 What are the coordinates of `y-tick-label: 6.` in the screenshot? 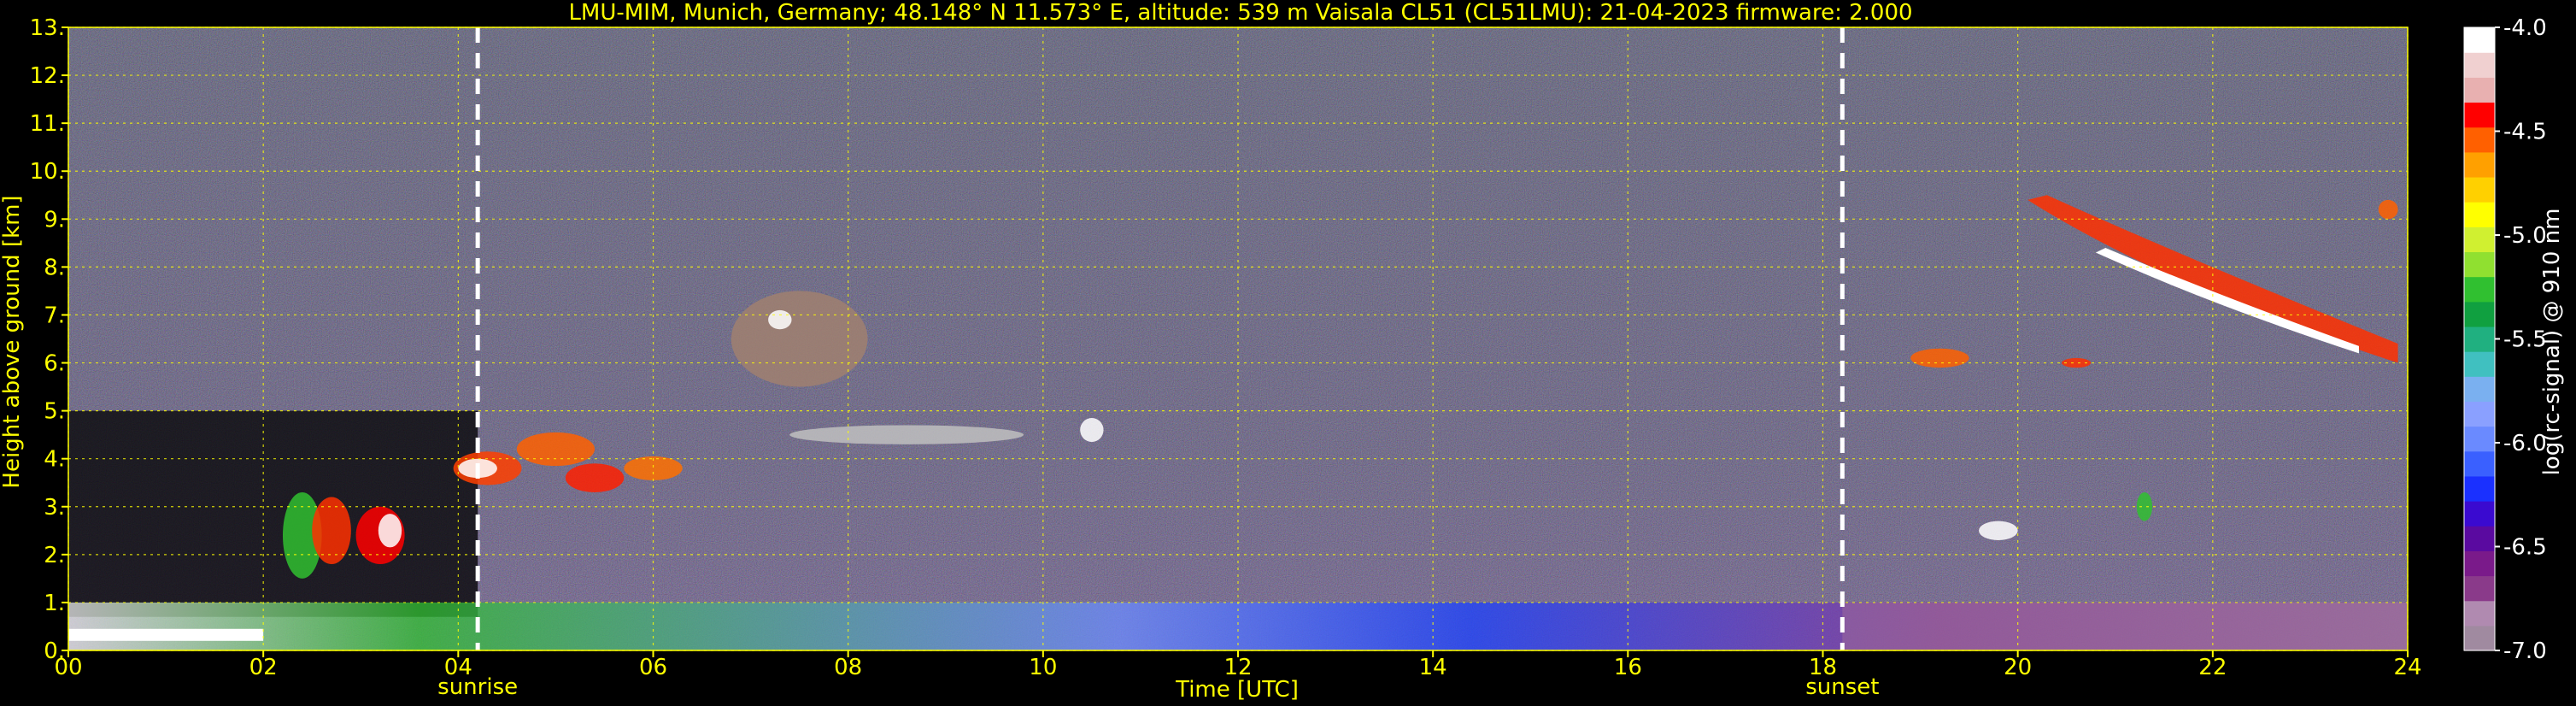 It's located at (54, 364).